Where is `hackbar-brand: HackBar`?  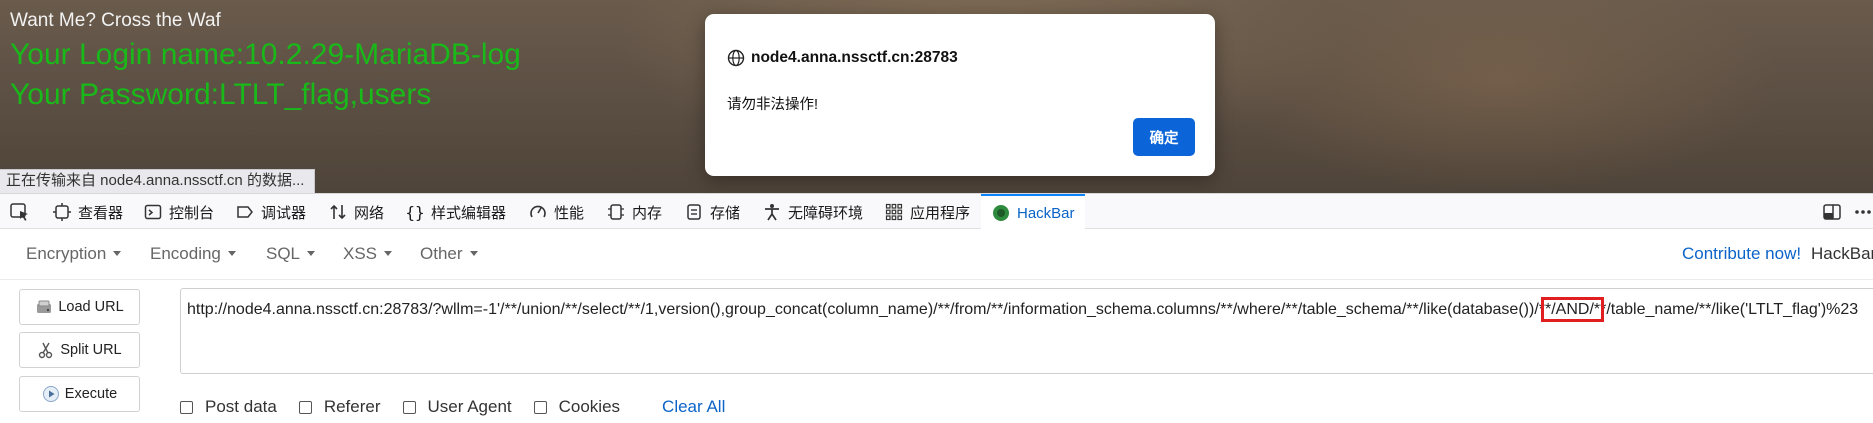 hackbar-brand: HackBar is located at coordinates (1842, 253).